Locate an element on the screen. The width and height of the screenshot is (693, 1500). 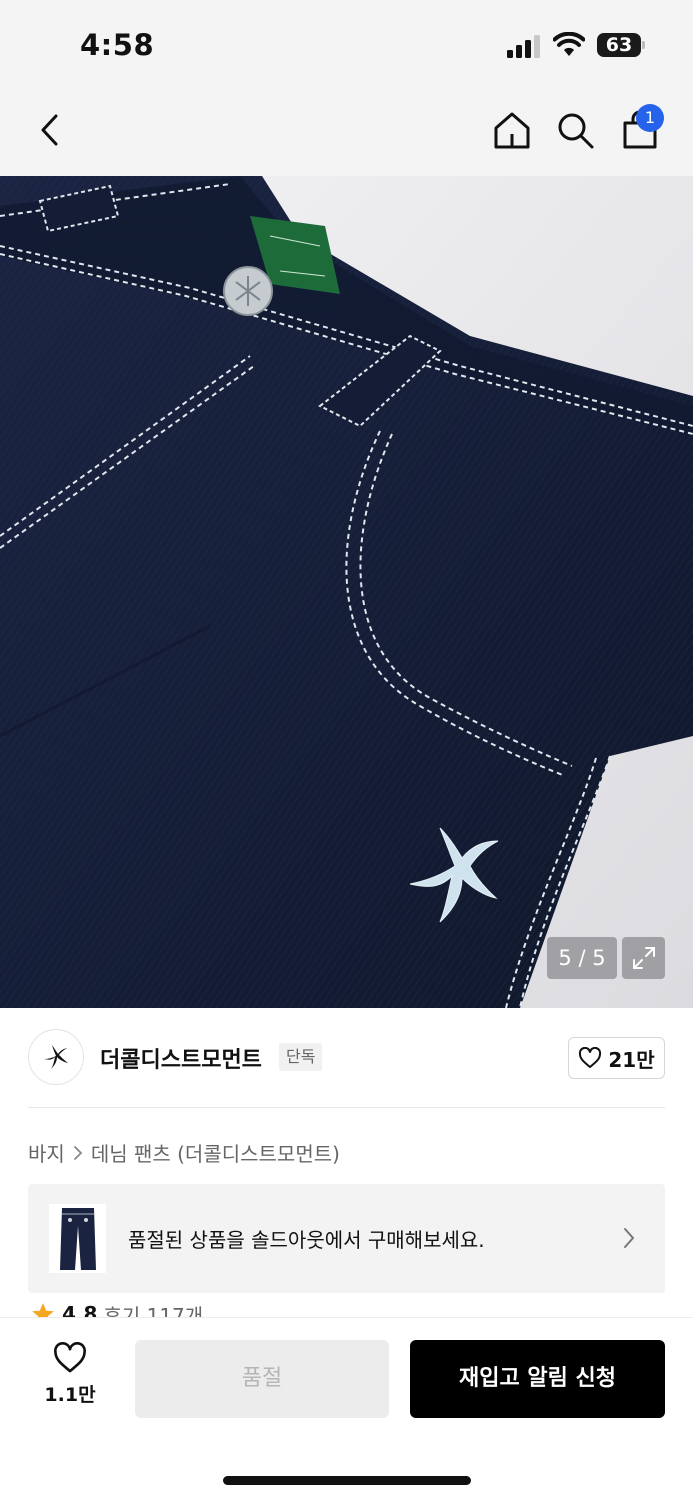
back-button is located at coordinates (50, 130).